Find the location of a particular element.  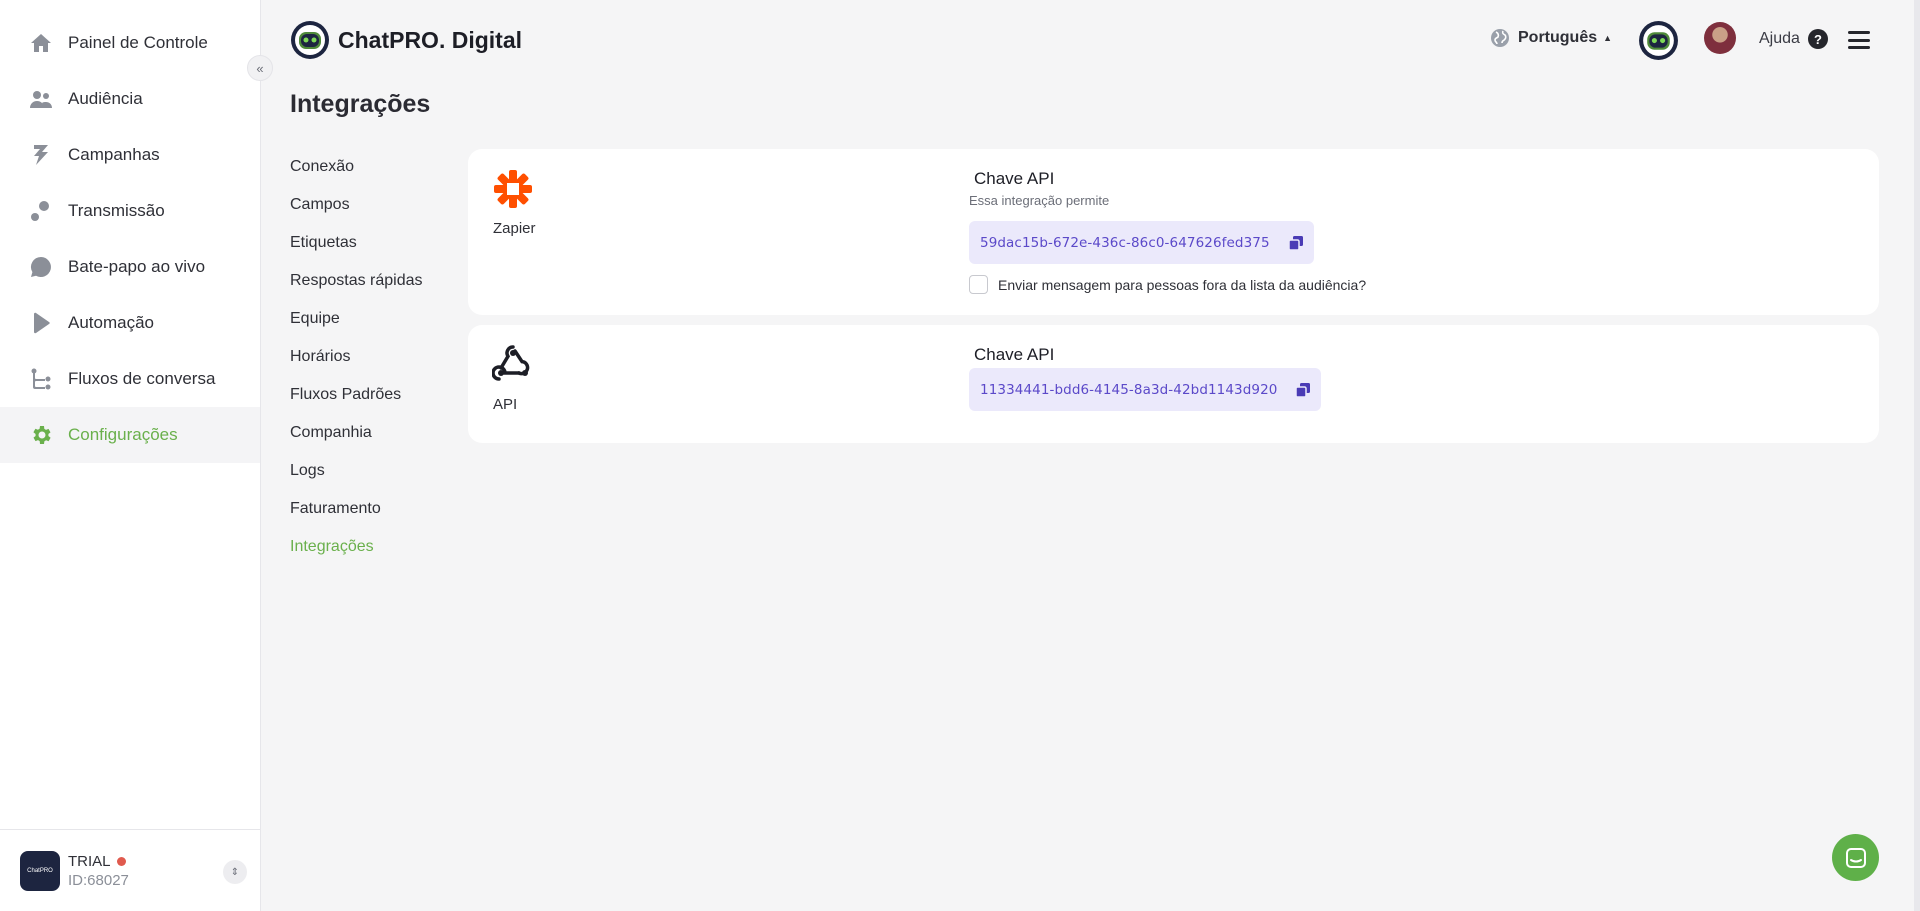

sidebar-item-configuracoes: Configurações is located at coordinates (130, 435).